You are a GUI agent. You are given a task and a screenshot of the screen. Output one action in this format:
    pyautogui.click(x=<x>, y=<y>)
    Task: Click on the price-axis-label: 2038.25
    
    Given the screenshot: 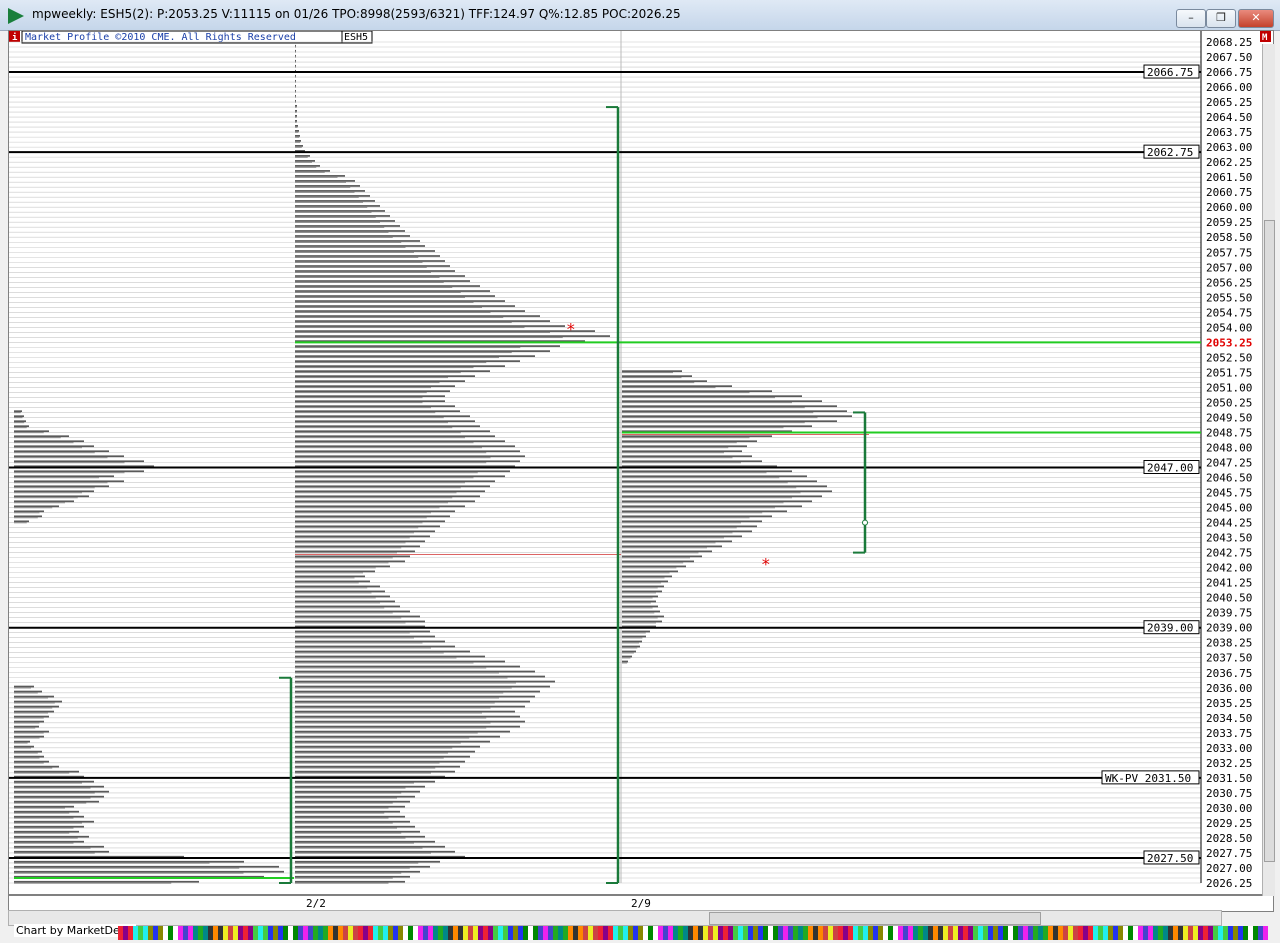 What is the action you would take?
    pyautogui.click(x=1229, y=643)
    